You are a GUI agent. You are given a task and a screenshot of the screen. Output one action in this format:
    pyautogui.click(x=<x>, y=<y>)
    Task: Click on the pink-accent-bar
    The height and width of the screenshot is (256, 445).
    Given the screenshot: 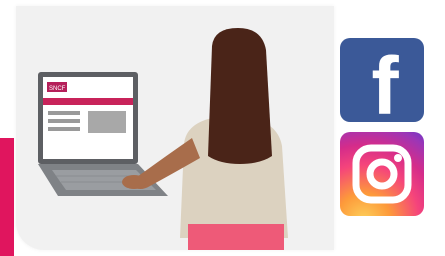 What is the action you would take?
    pyautogui.click(x=7, y=197)
    